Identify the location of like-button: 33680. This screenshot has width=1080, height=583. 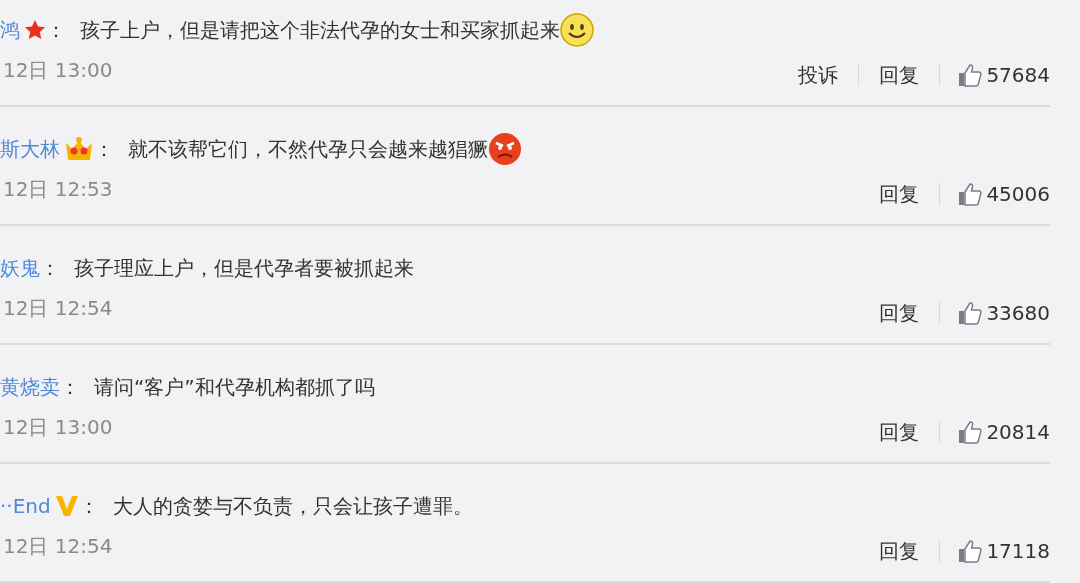
(1004, 313).